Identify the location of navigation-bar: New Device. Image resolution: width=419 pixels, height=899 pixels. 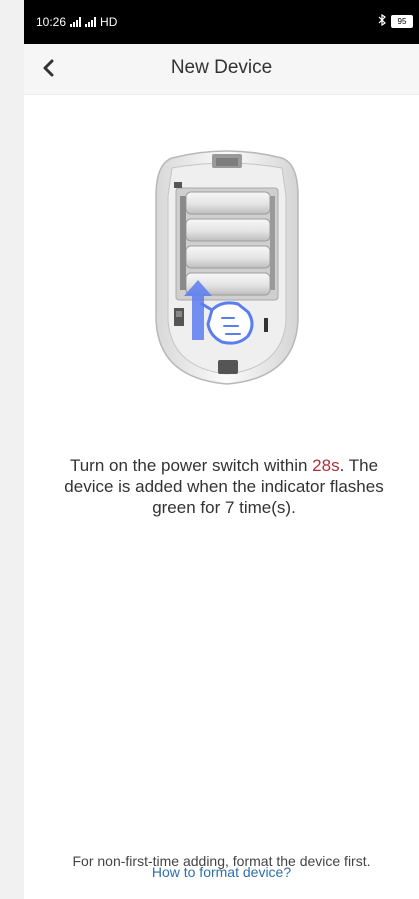
(221, 69).